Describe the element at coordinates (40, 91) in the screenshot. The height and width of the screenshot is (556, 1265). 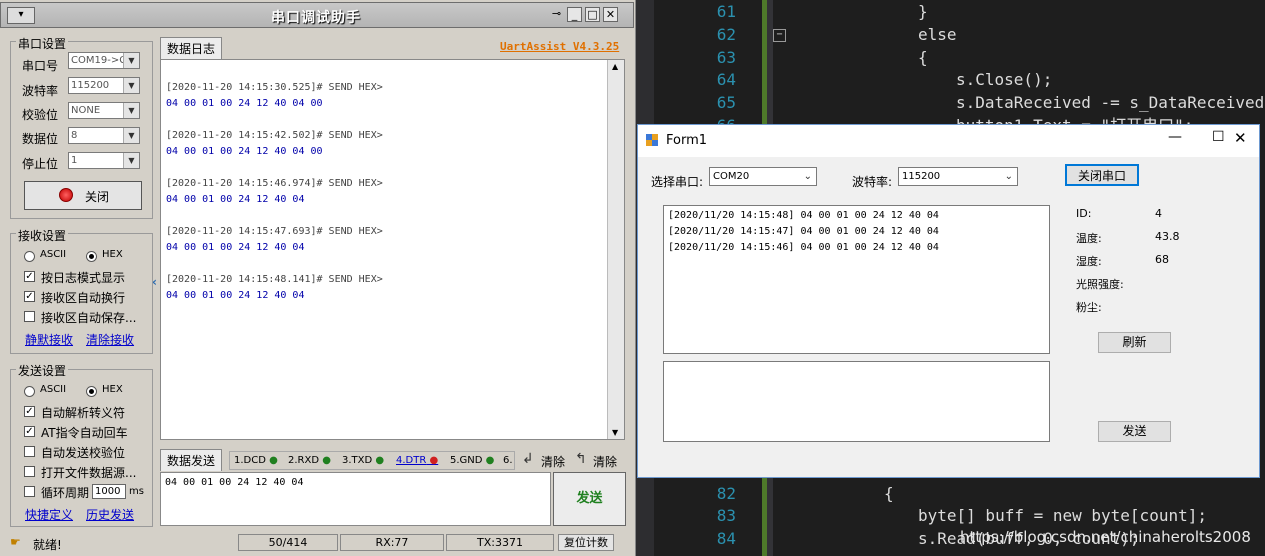
I see `baud-label: 波特率` at that location.